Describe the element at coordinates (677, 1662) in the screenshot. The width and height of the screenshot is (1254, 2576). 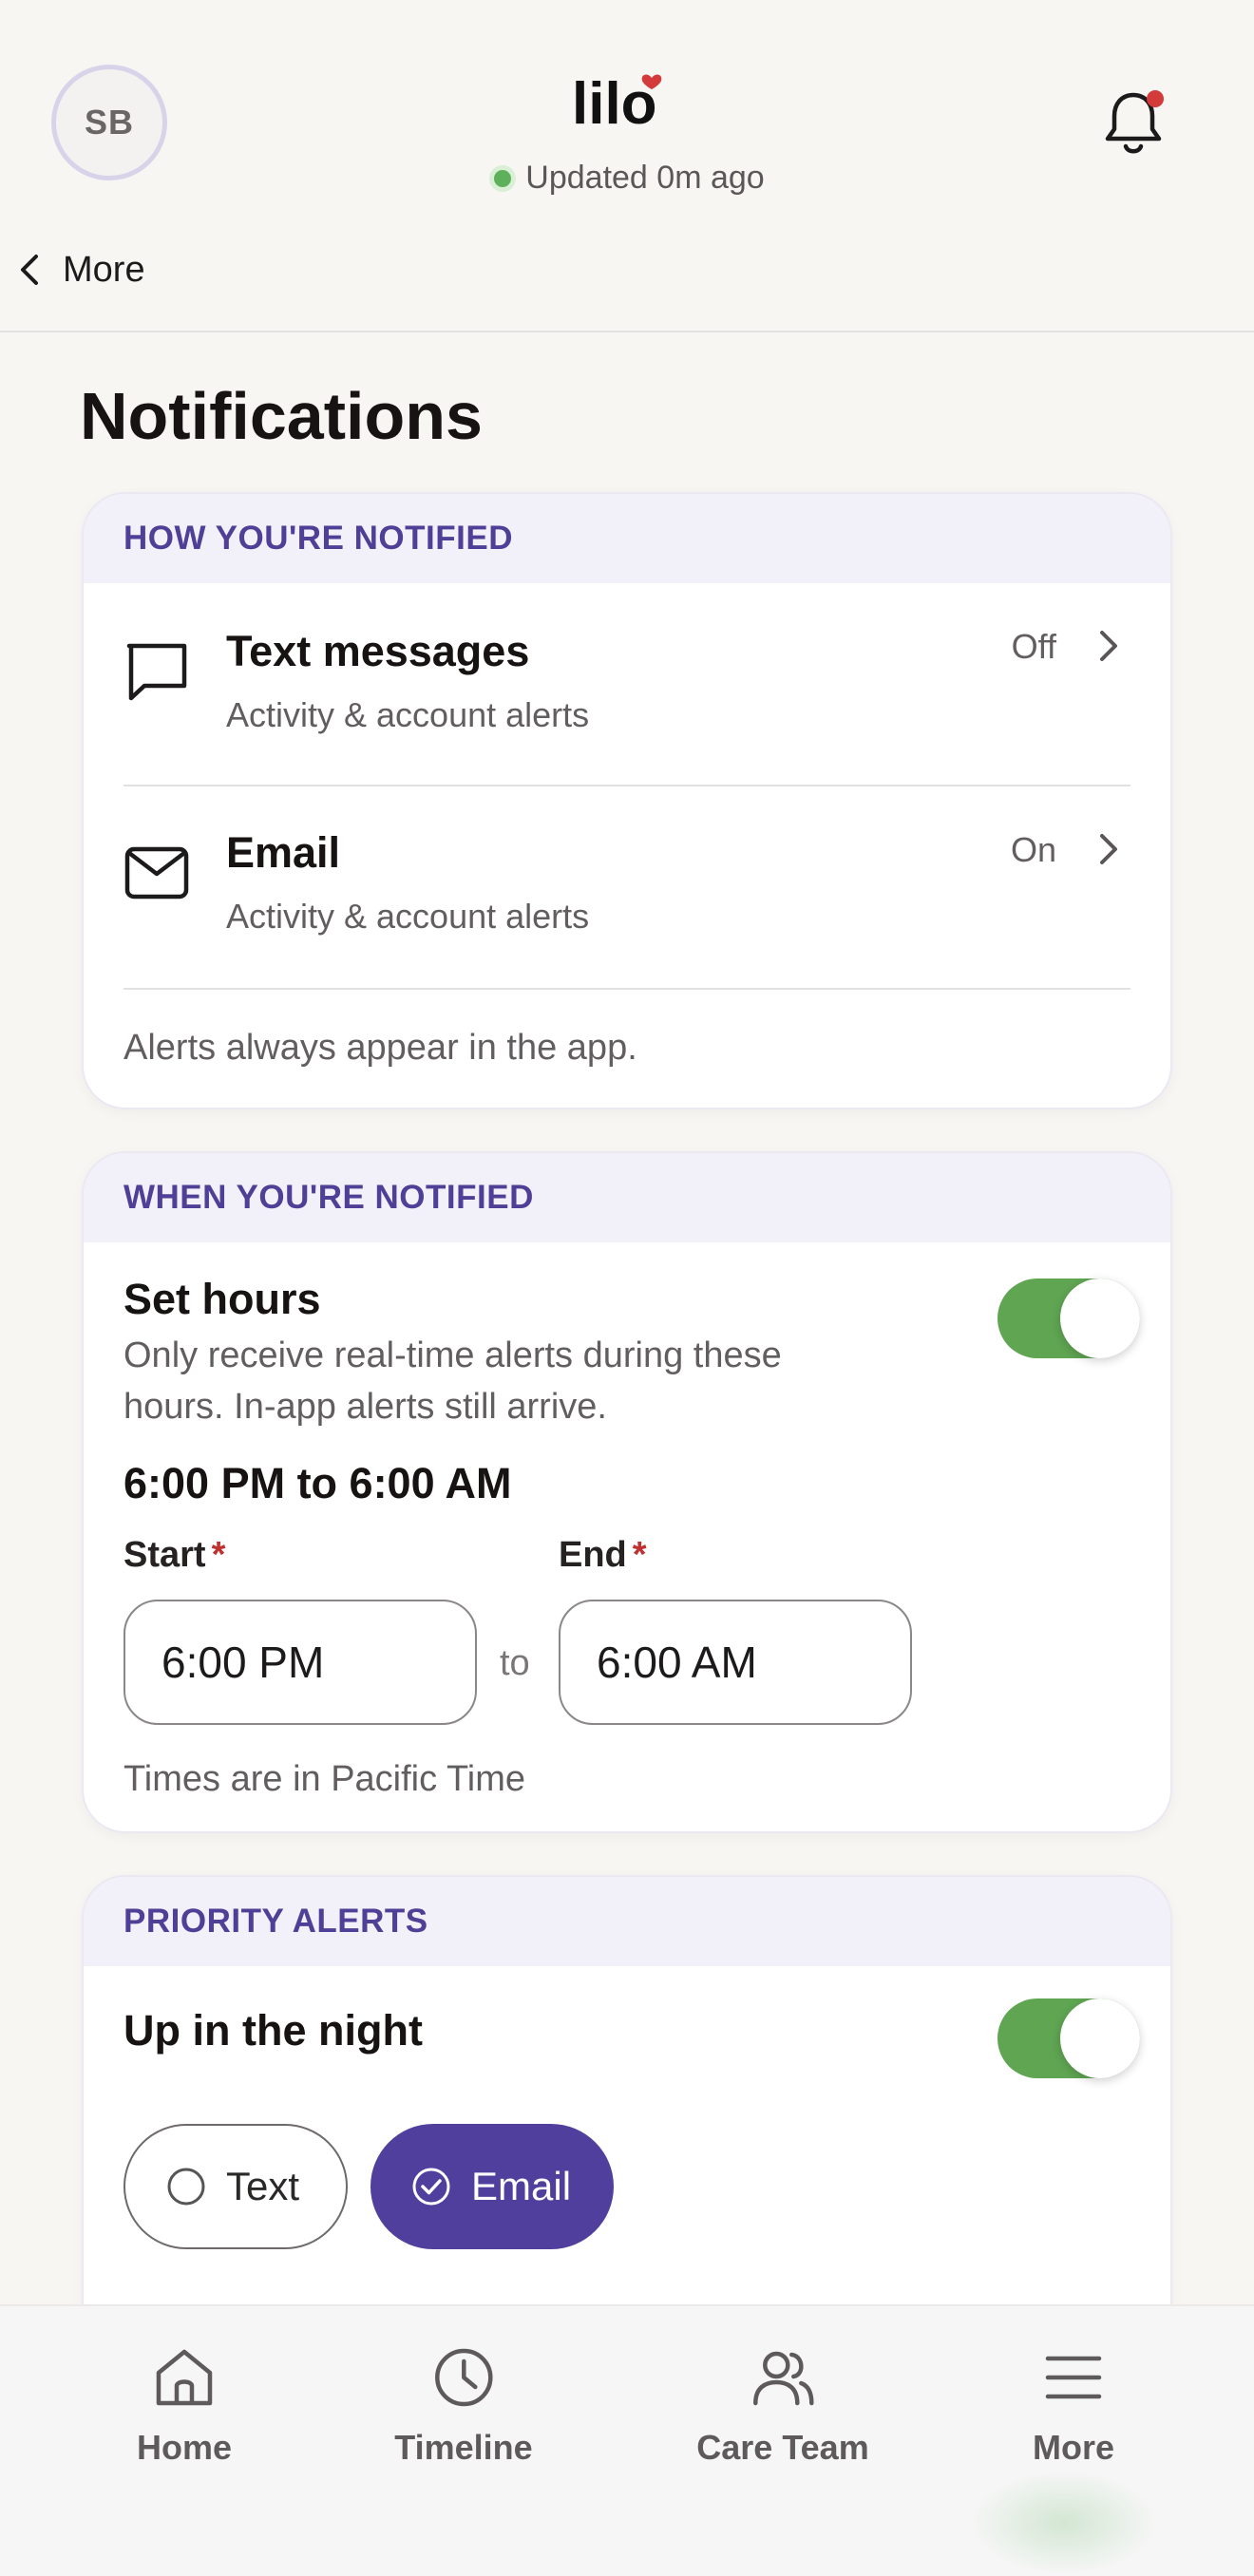
I see `end-time-value: 6:00 AM` at that location.